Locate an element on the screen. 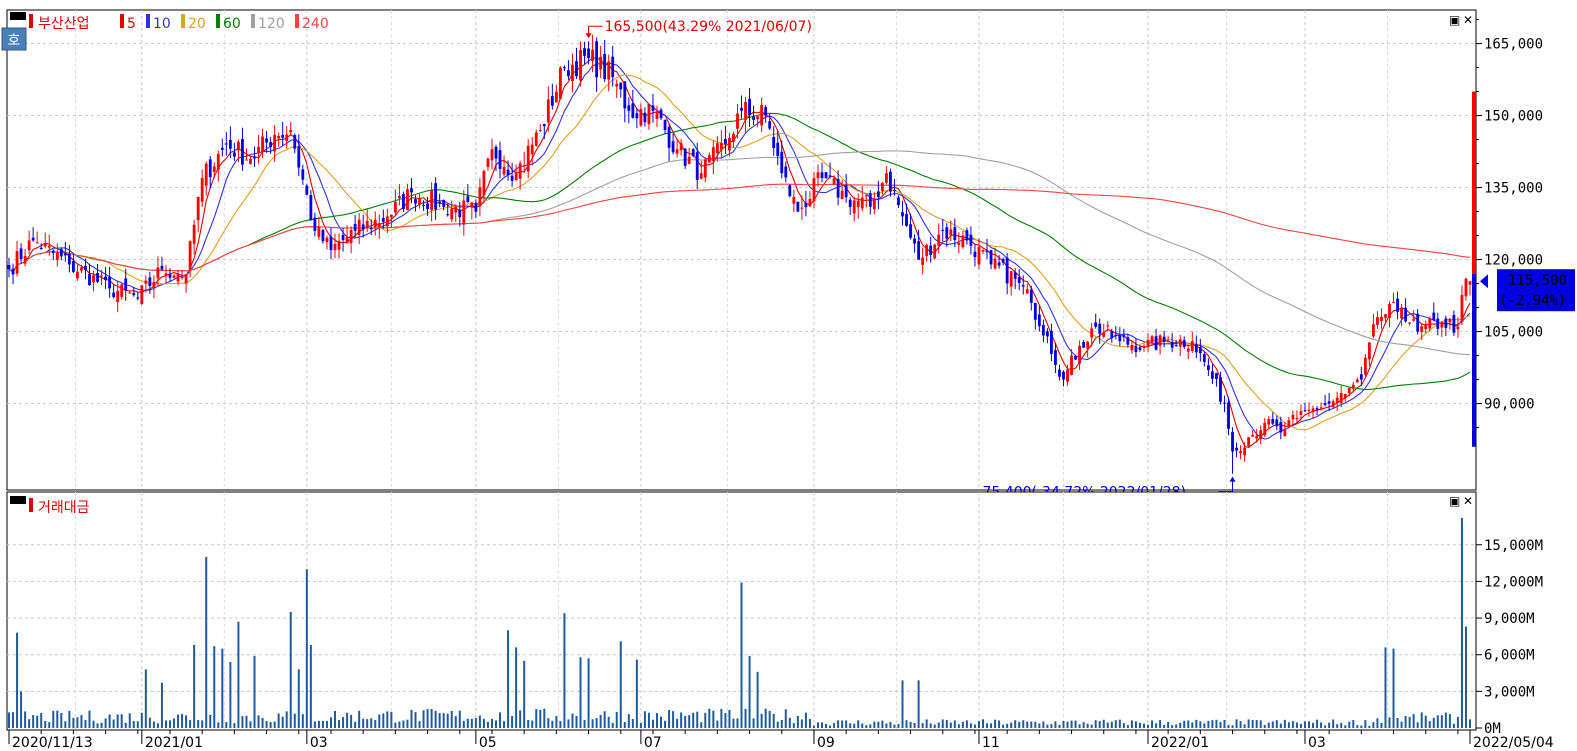 The height and width of the screenshot is (751, 1577). volume-tick-label: 15,000M is located at coordinates (1513, 546).